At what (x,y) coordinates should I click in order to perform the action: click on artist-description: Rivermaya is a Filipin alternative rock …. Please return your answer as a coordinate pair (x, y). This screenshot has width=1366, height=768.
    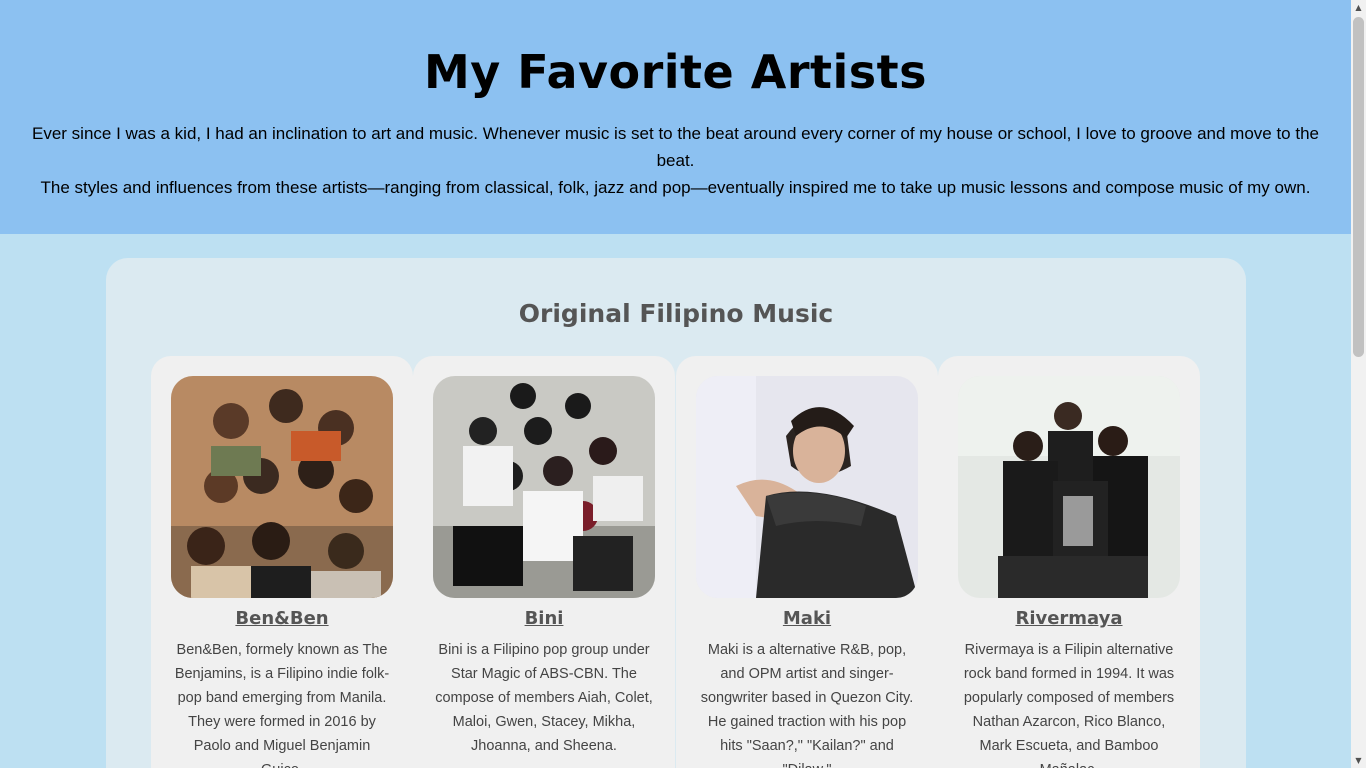
    Looking at the image, I should click on (1069, 705).